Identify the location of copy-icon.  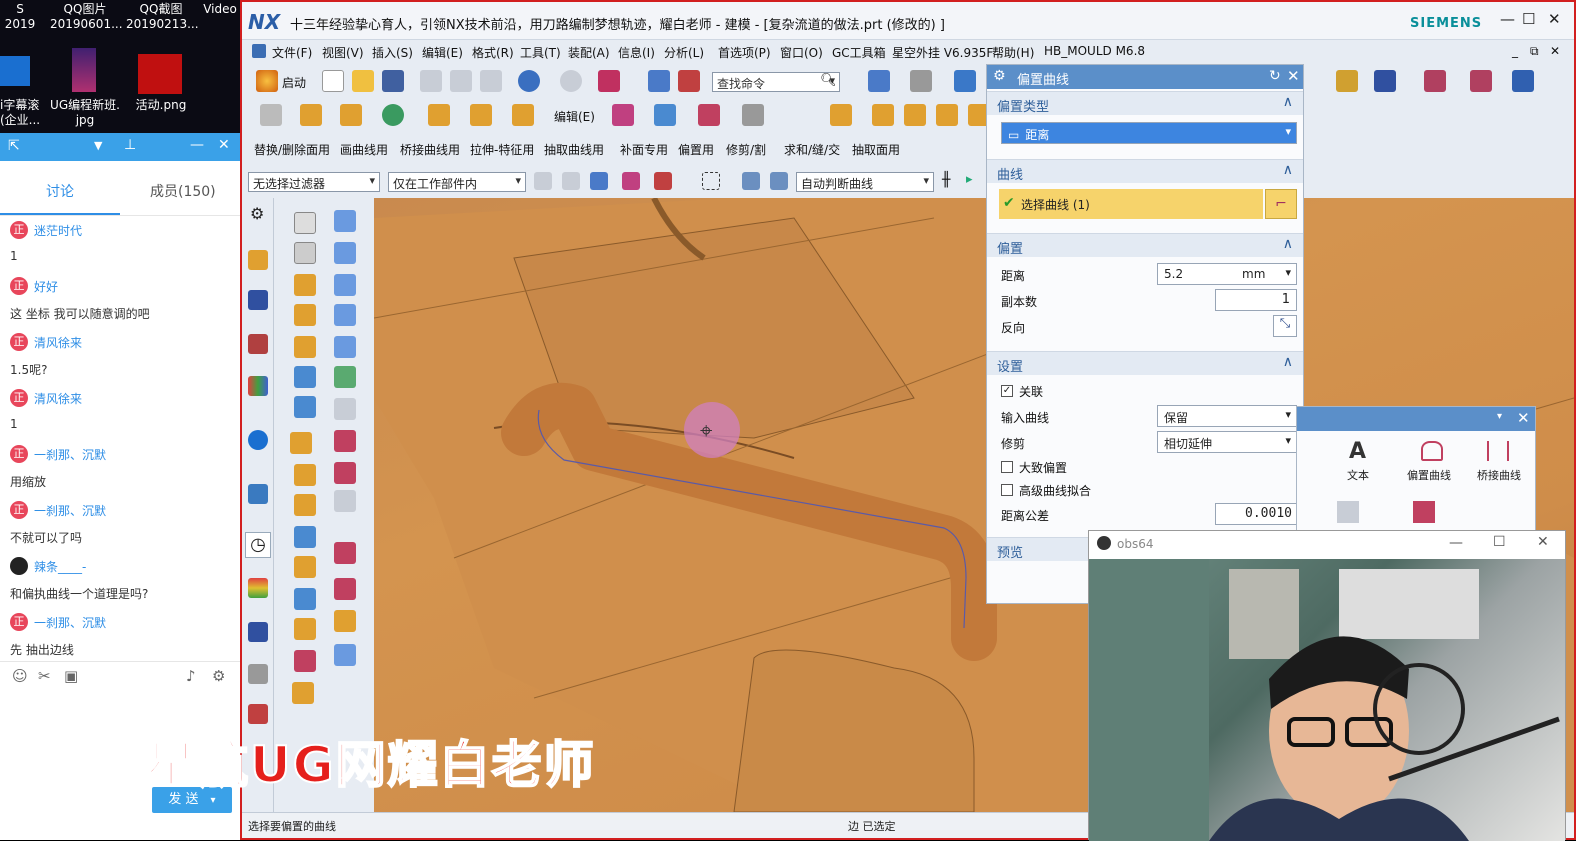
(461, 81).